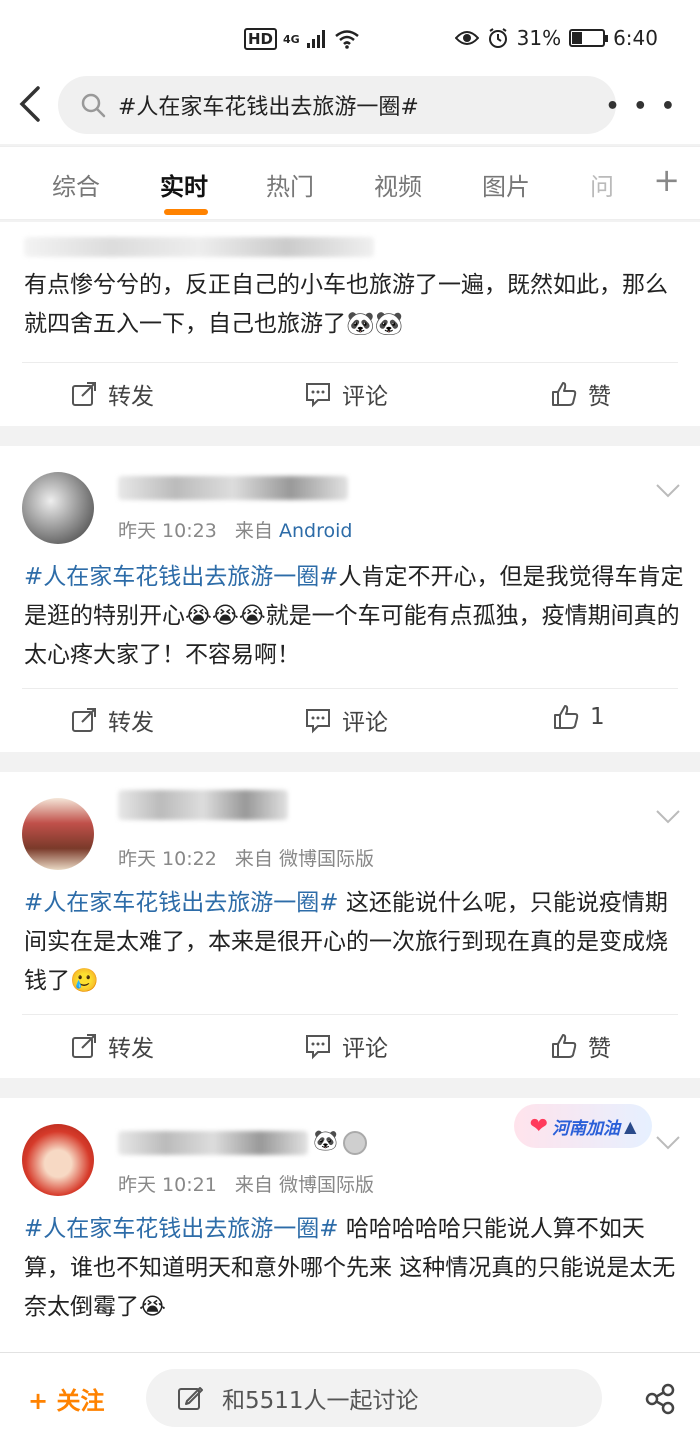  Describe the element at coordinates (66, 1398) in the screenshot. I see `follow-button: + 关注` at that location.